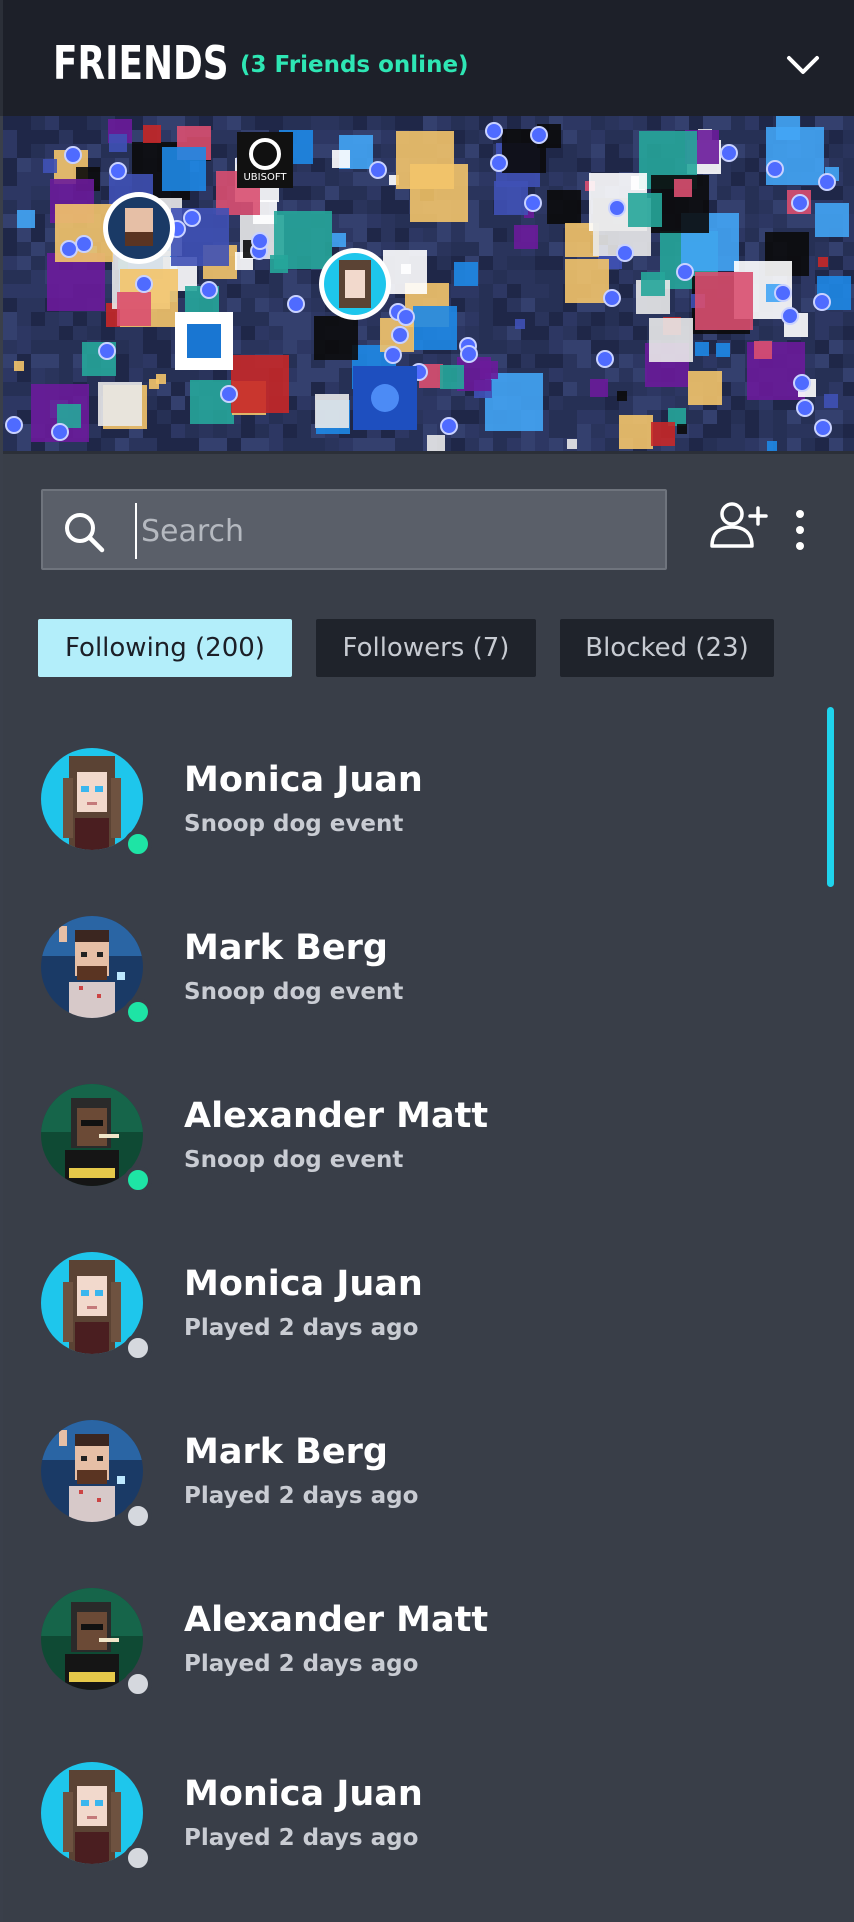  What do you see at coordinates (426, 648) in the screenshot?
I see `tab-followers: Followers (7)` at bounding box center [426, 648].